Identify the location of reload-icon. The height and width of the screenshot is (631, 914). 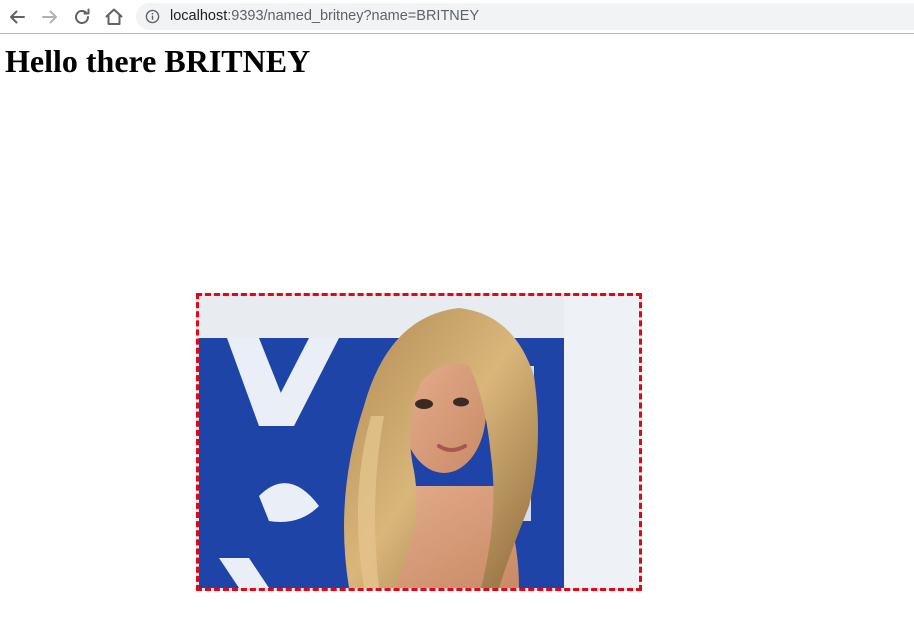
(82, 16).